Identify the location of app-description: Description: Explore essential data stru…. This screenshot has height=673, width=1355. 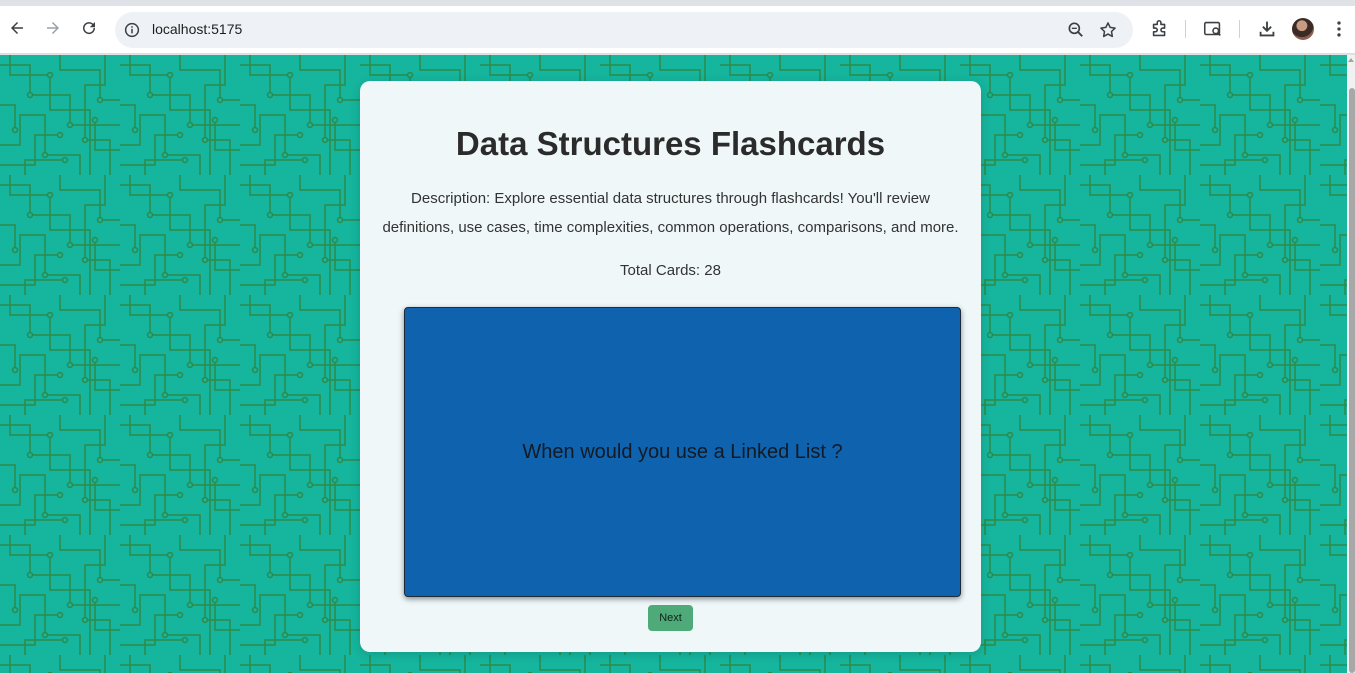
(670, 213).